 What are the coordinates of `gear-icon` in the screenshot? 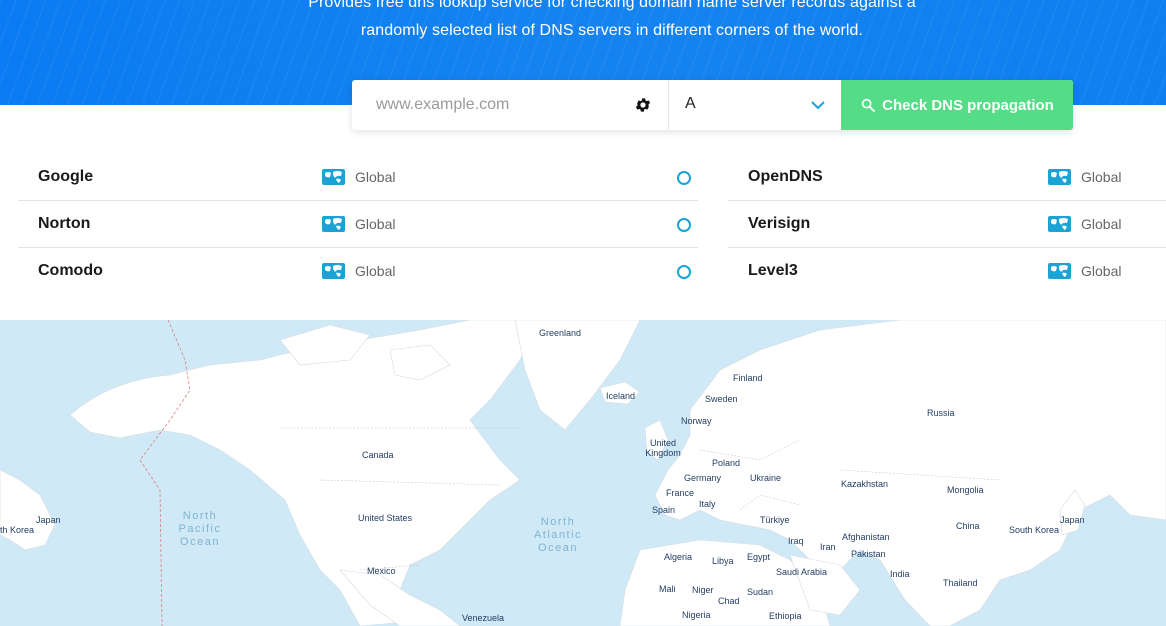 It's located at (643, 105).